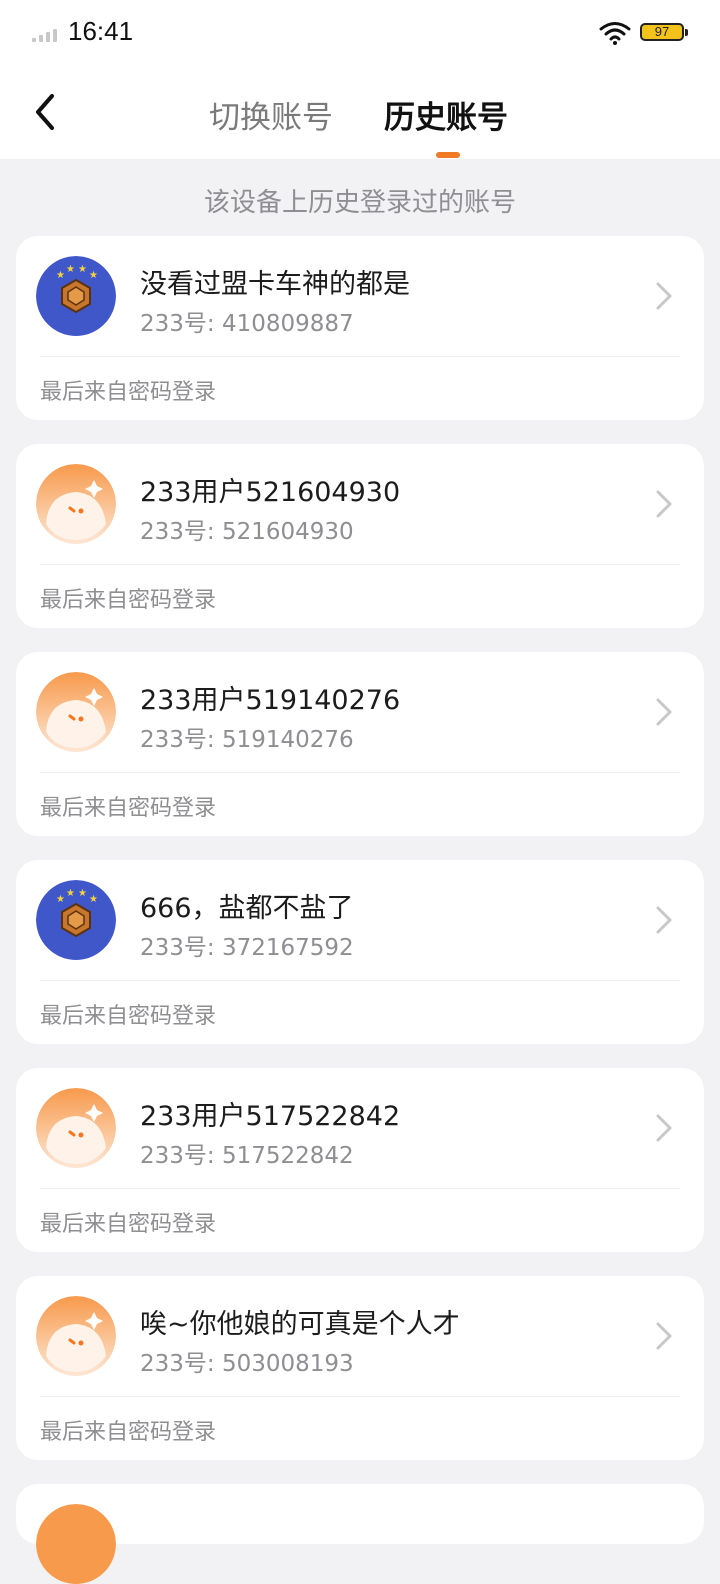  I want to click on account-id: 233号: 410809887, so click(247, 324).